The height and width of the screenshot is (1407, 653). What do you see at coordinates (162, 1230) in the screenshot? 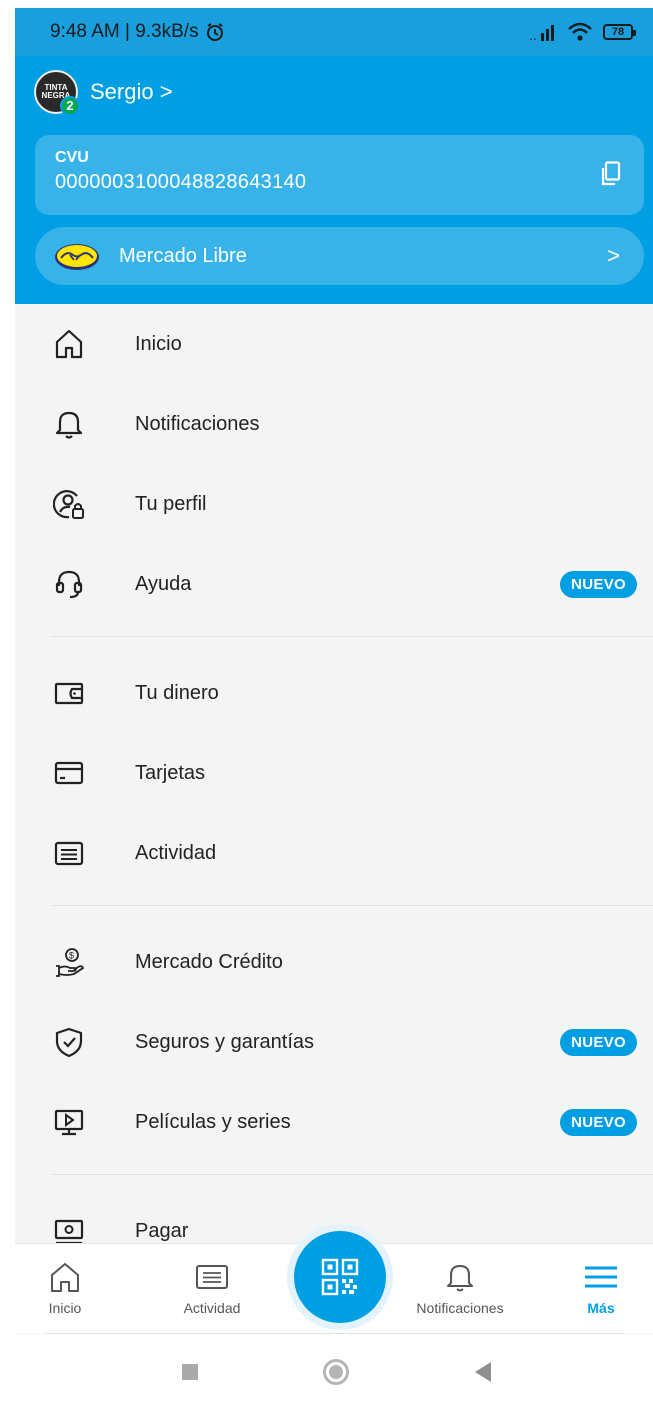
I see `menu-label: Pagar` at bounding box center [162, 1230].